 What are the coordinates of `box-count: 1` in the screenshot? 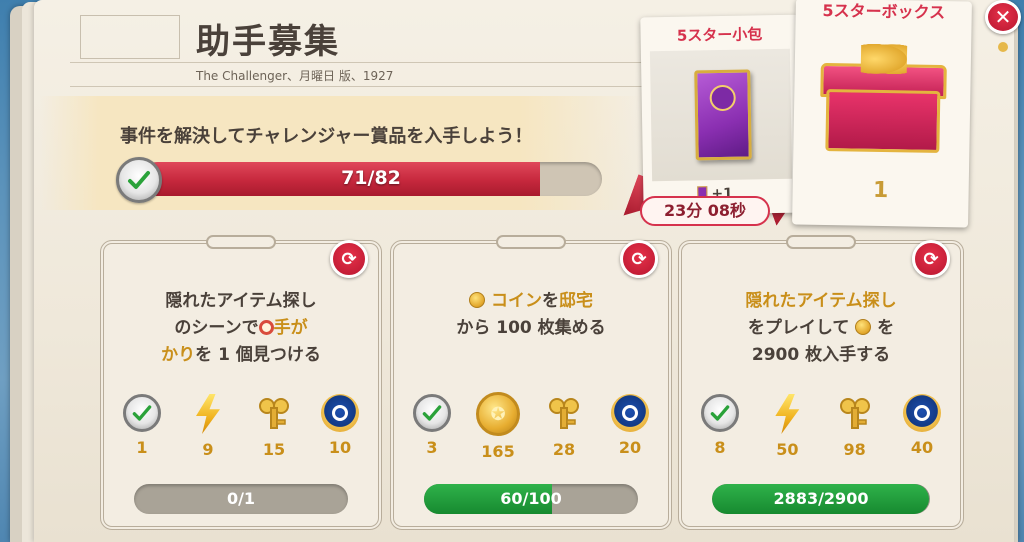 It's located at (880, 190).